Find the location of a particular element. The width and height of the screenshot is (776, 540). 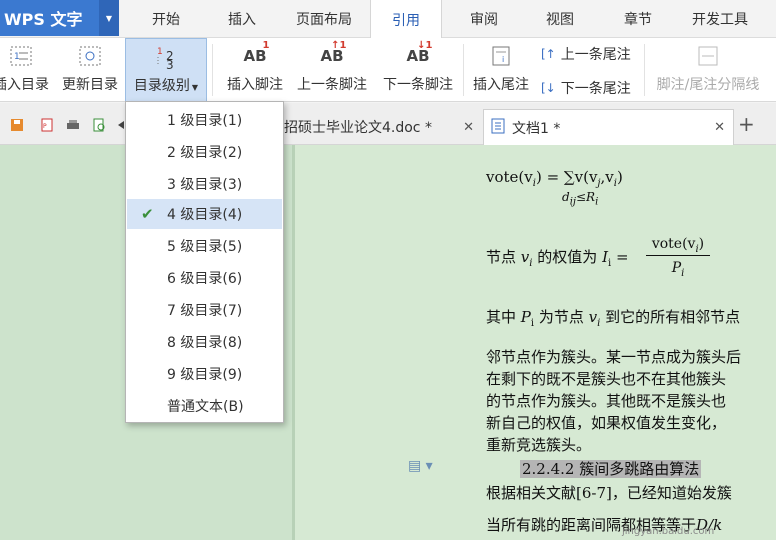

tab-insert: 插入 is located at coordinates (242, 19).